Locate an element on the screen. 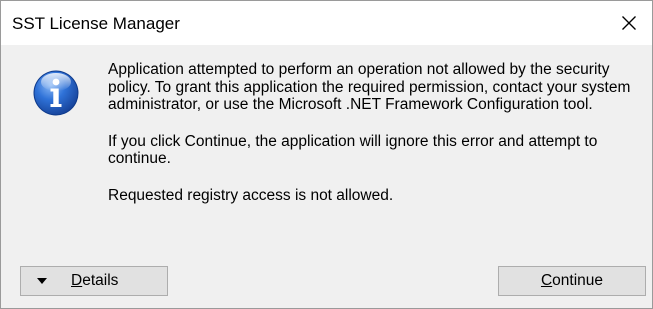  caret-down-icon is located at coordinates (42, 281).